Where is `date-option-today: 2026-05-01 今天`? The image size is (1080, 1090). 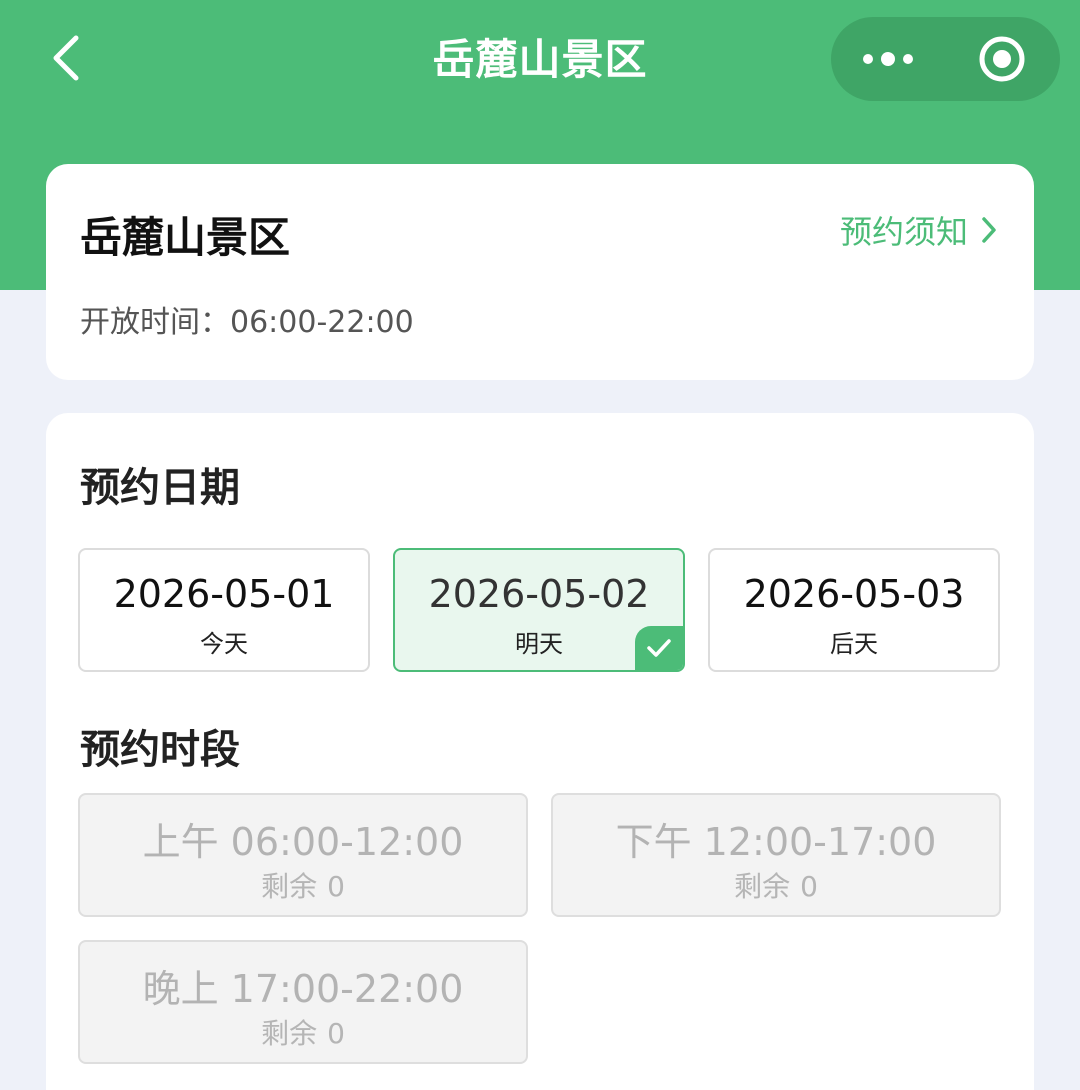 date-option-today: 2026-05-01 今天 is located at coordinates (224, 610).